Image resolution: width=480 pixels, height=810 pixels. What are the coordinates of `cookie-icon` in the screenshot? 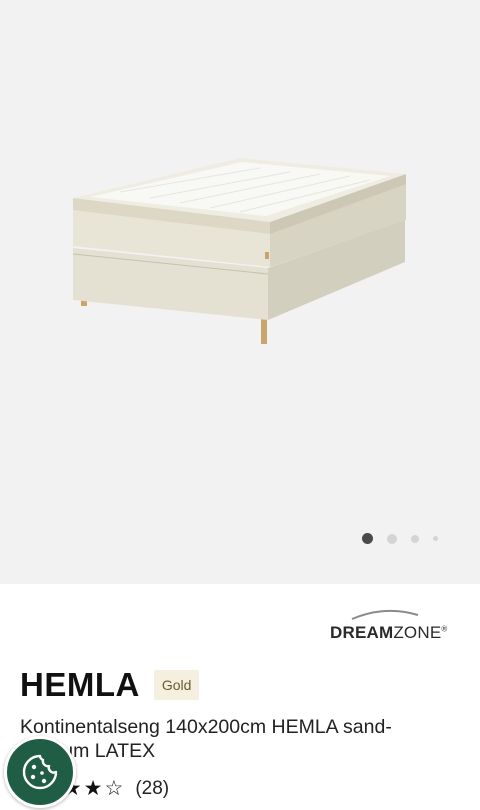 It's located at (40, 772).